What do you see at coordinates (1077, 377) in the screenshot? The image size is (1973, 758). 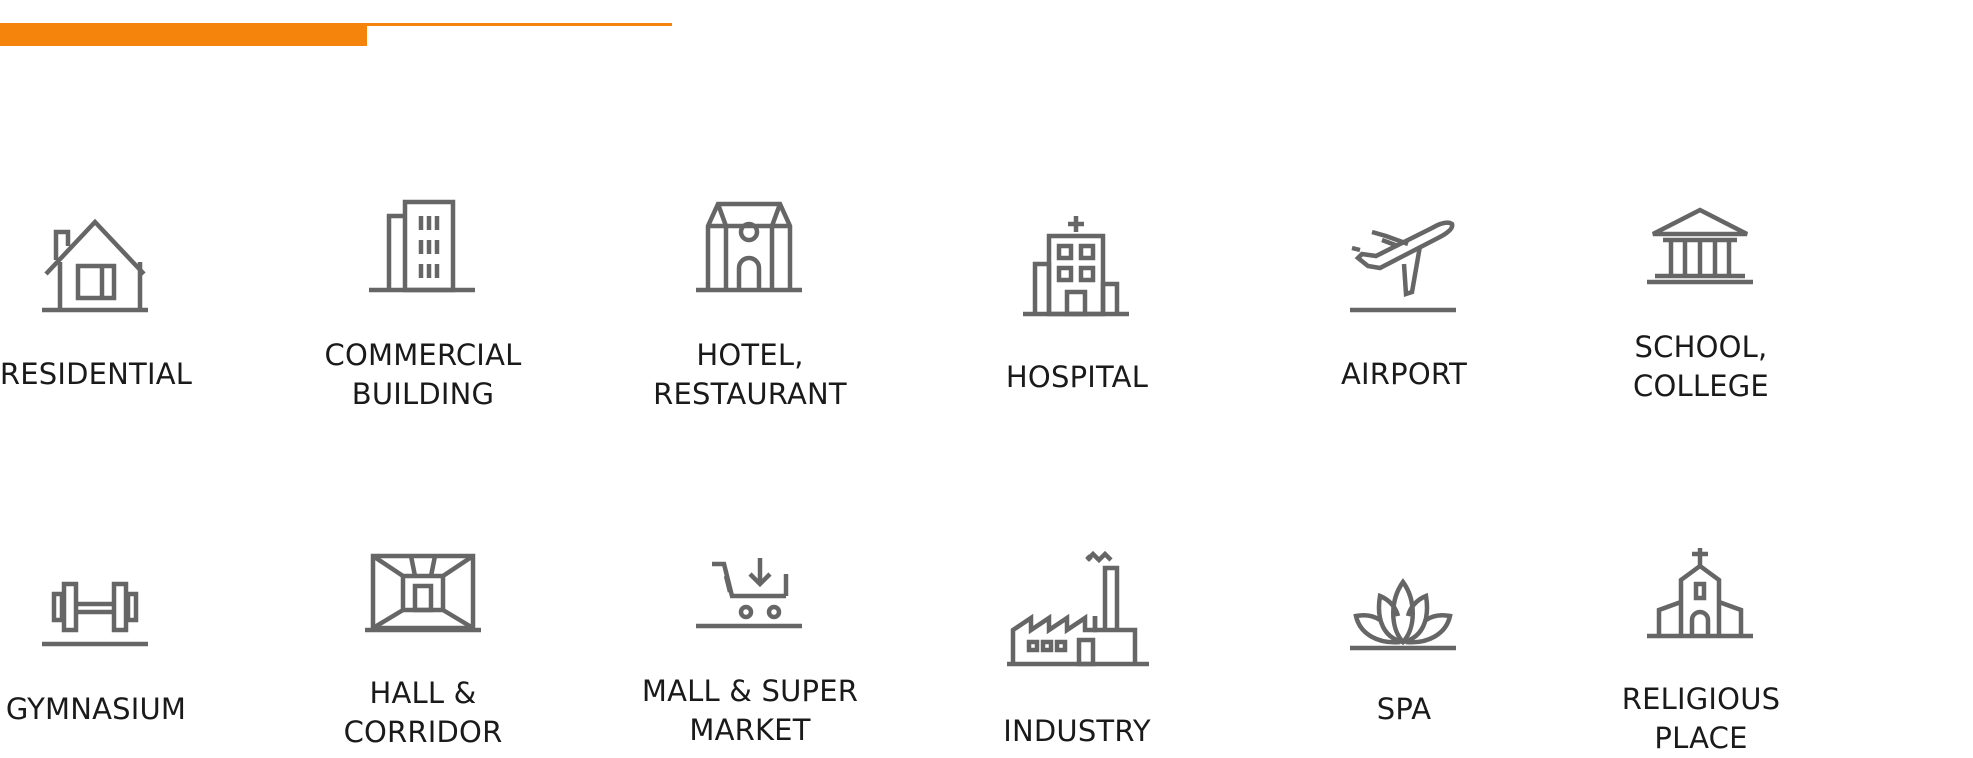 I see `label-hospital: HOSPITAL` at bounding box center [1077, 377].